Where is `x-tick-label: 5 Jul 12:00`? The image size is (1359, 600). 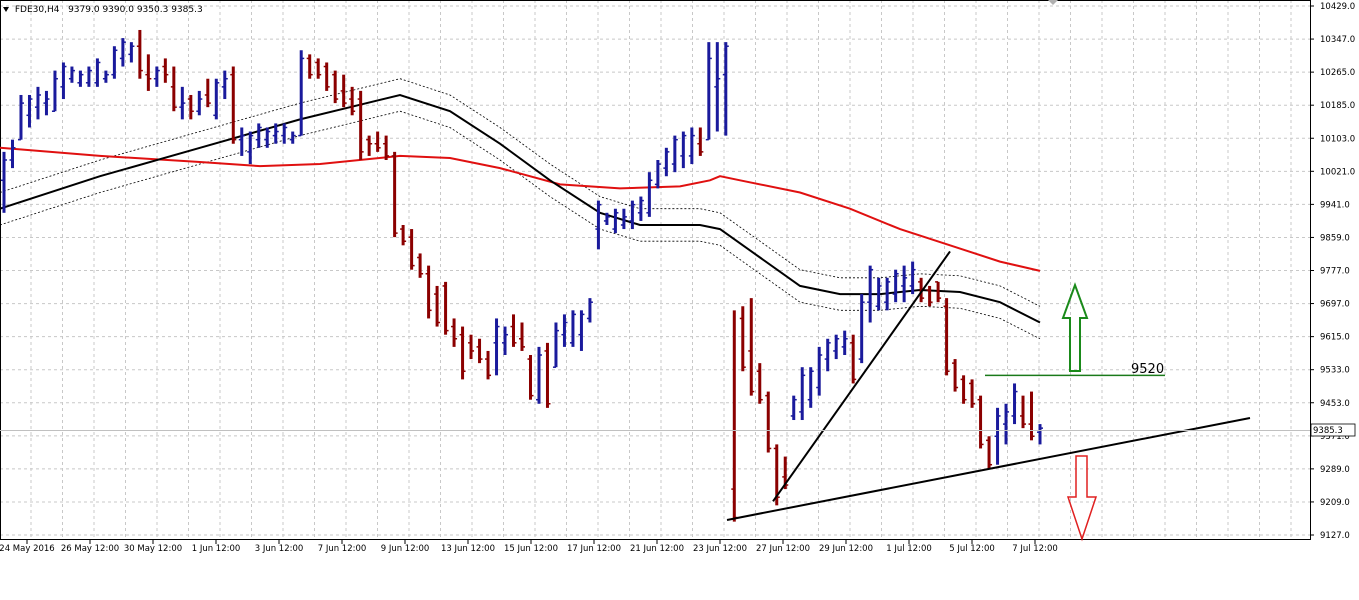 x-tick-label: 5 Jul 12:00 is located at coordinates (972, 549).